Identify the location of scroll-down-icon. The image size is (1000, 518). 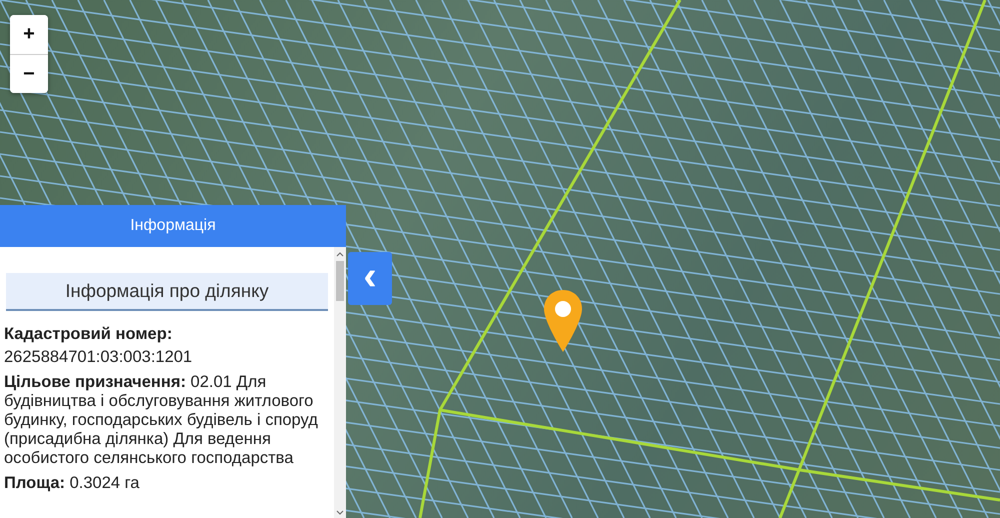
(340, 513).